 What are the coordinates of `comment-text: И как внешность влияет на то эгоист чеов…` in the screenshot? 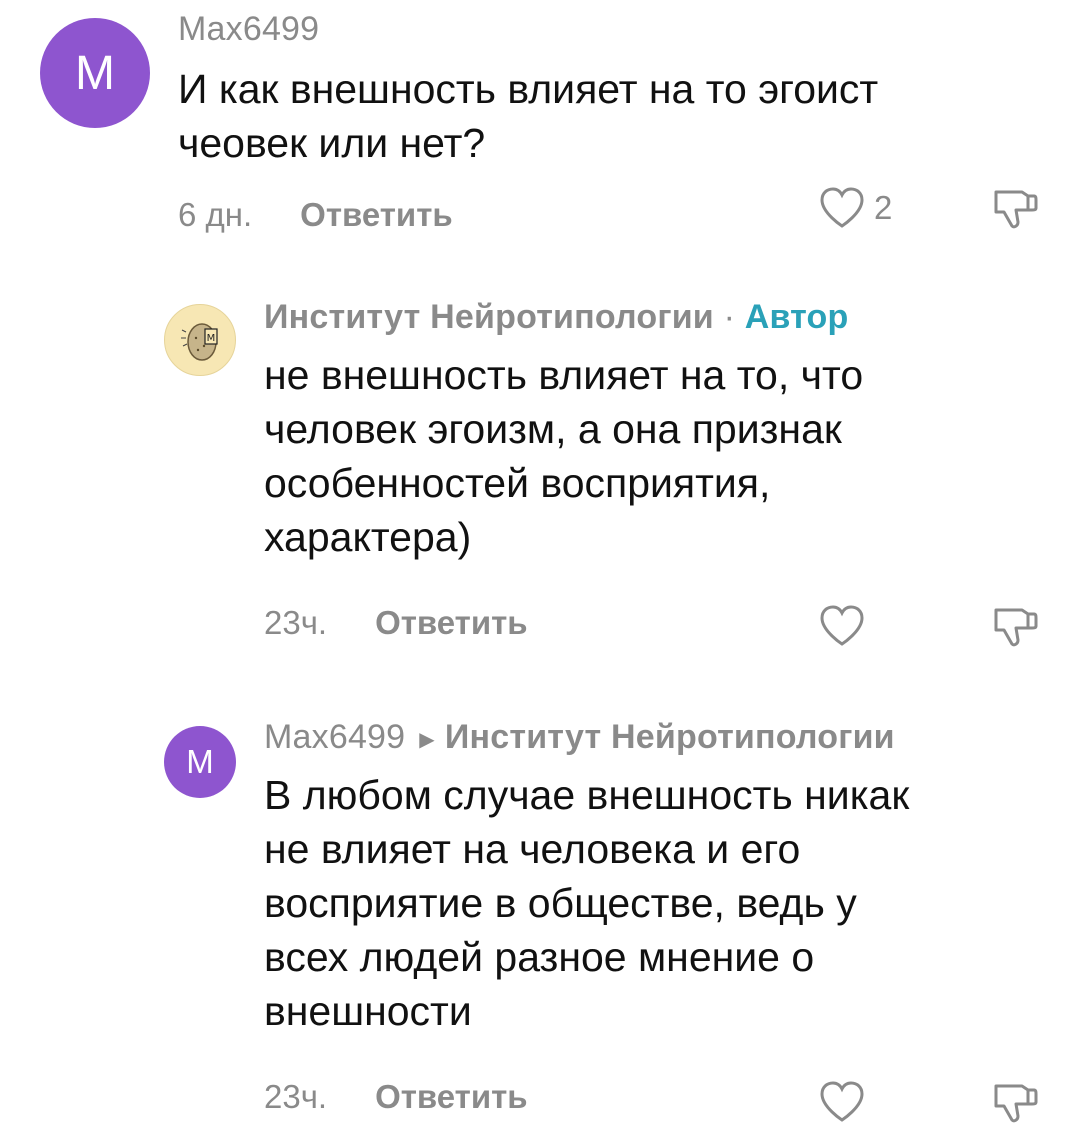 It's located at (528, 116).